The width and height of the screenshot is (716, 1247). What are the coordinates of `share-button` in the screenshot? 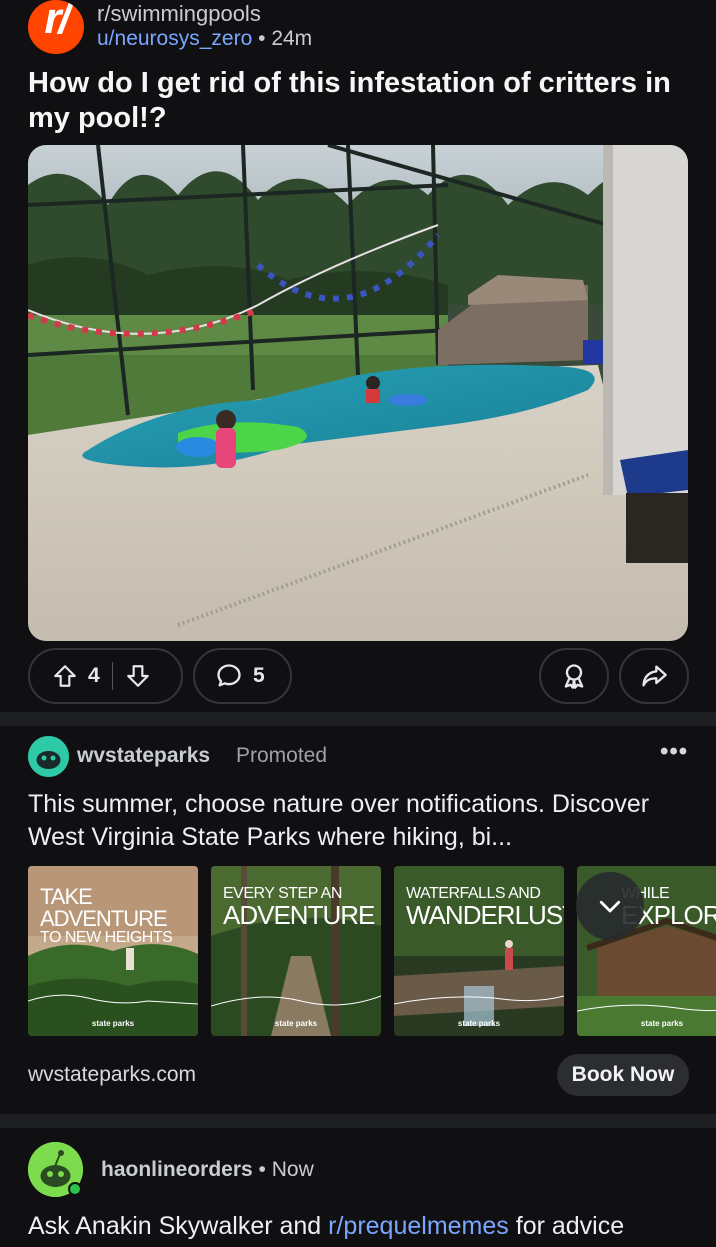 It's located at (654, 676).